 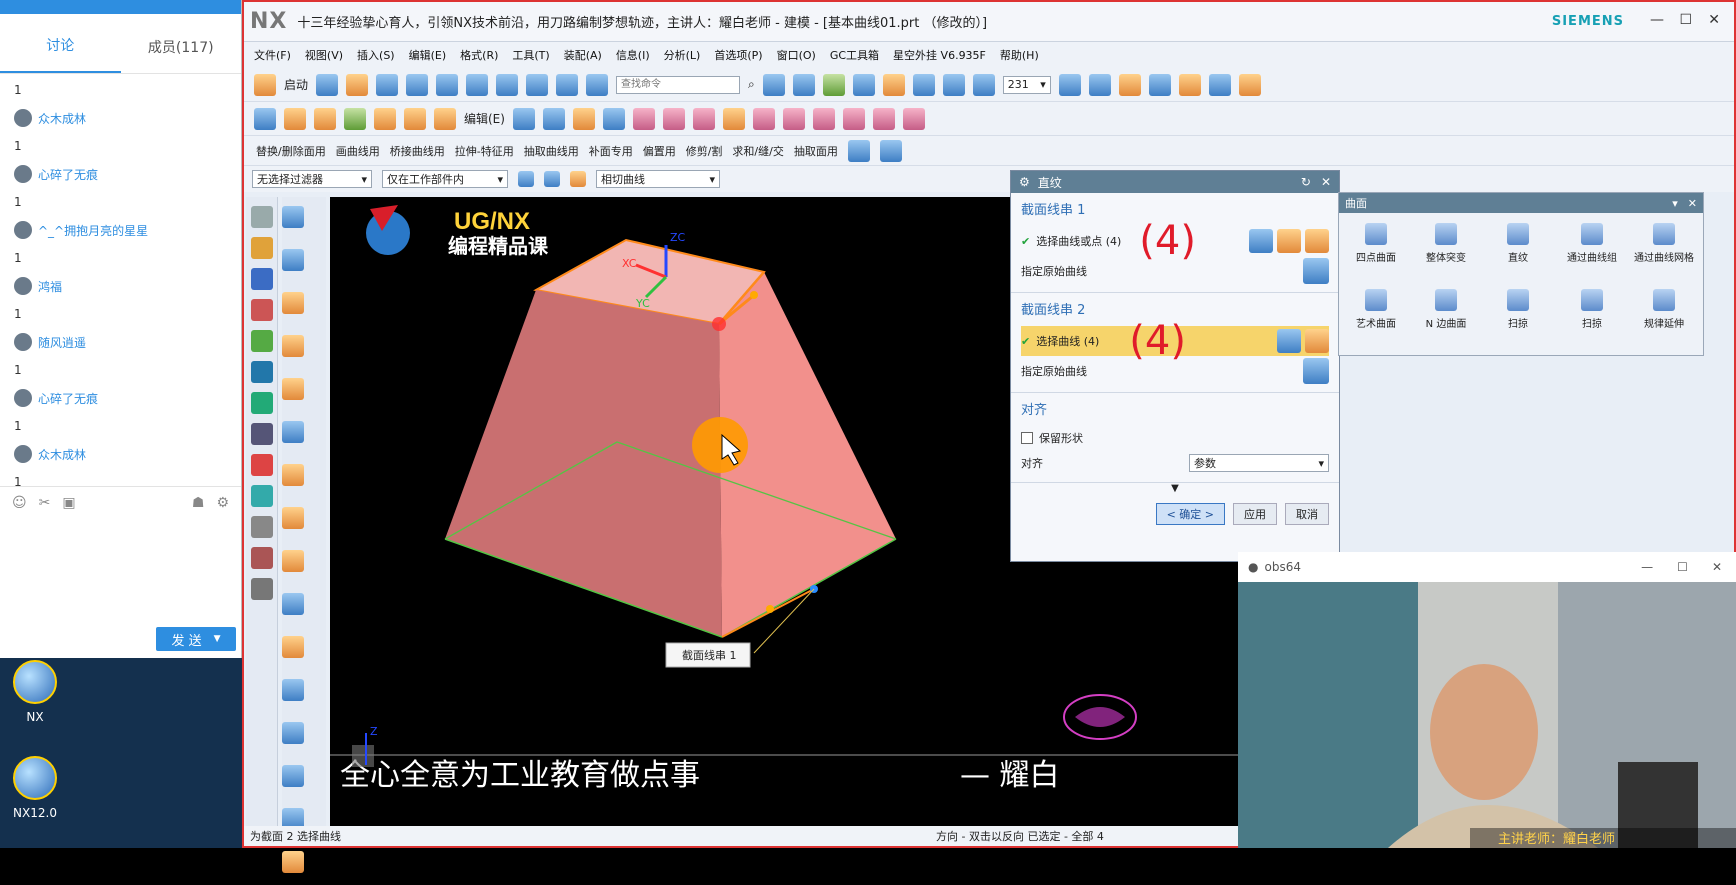 What do you see at coordinates (551, 151) in the screenshot?
I see `command-extract-curve: 抽取曲线用` at bounding box center [551, 151].